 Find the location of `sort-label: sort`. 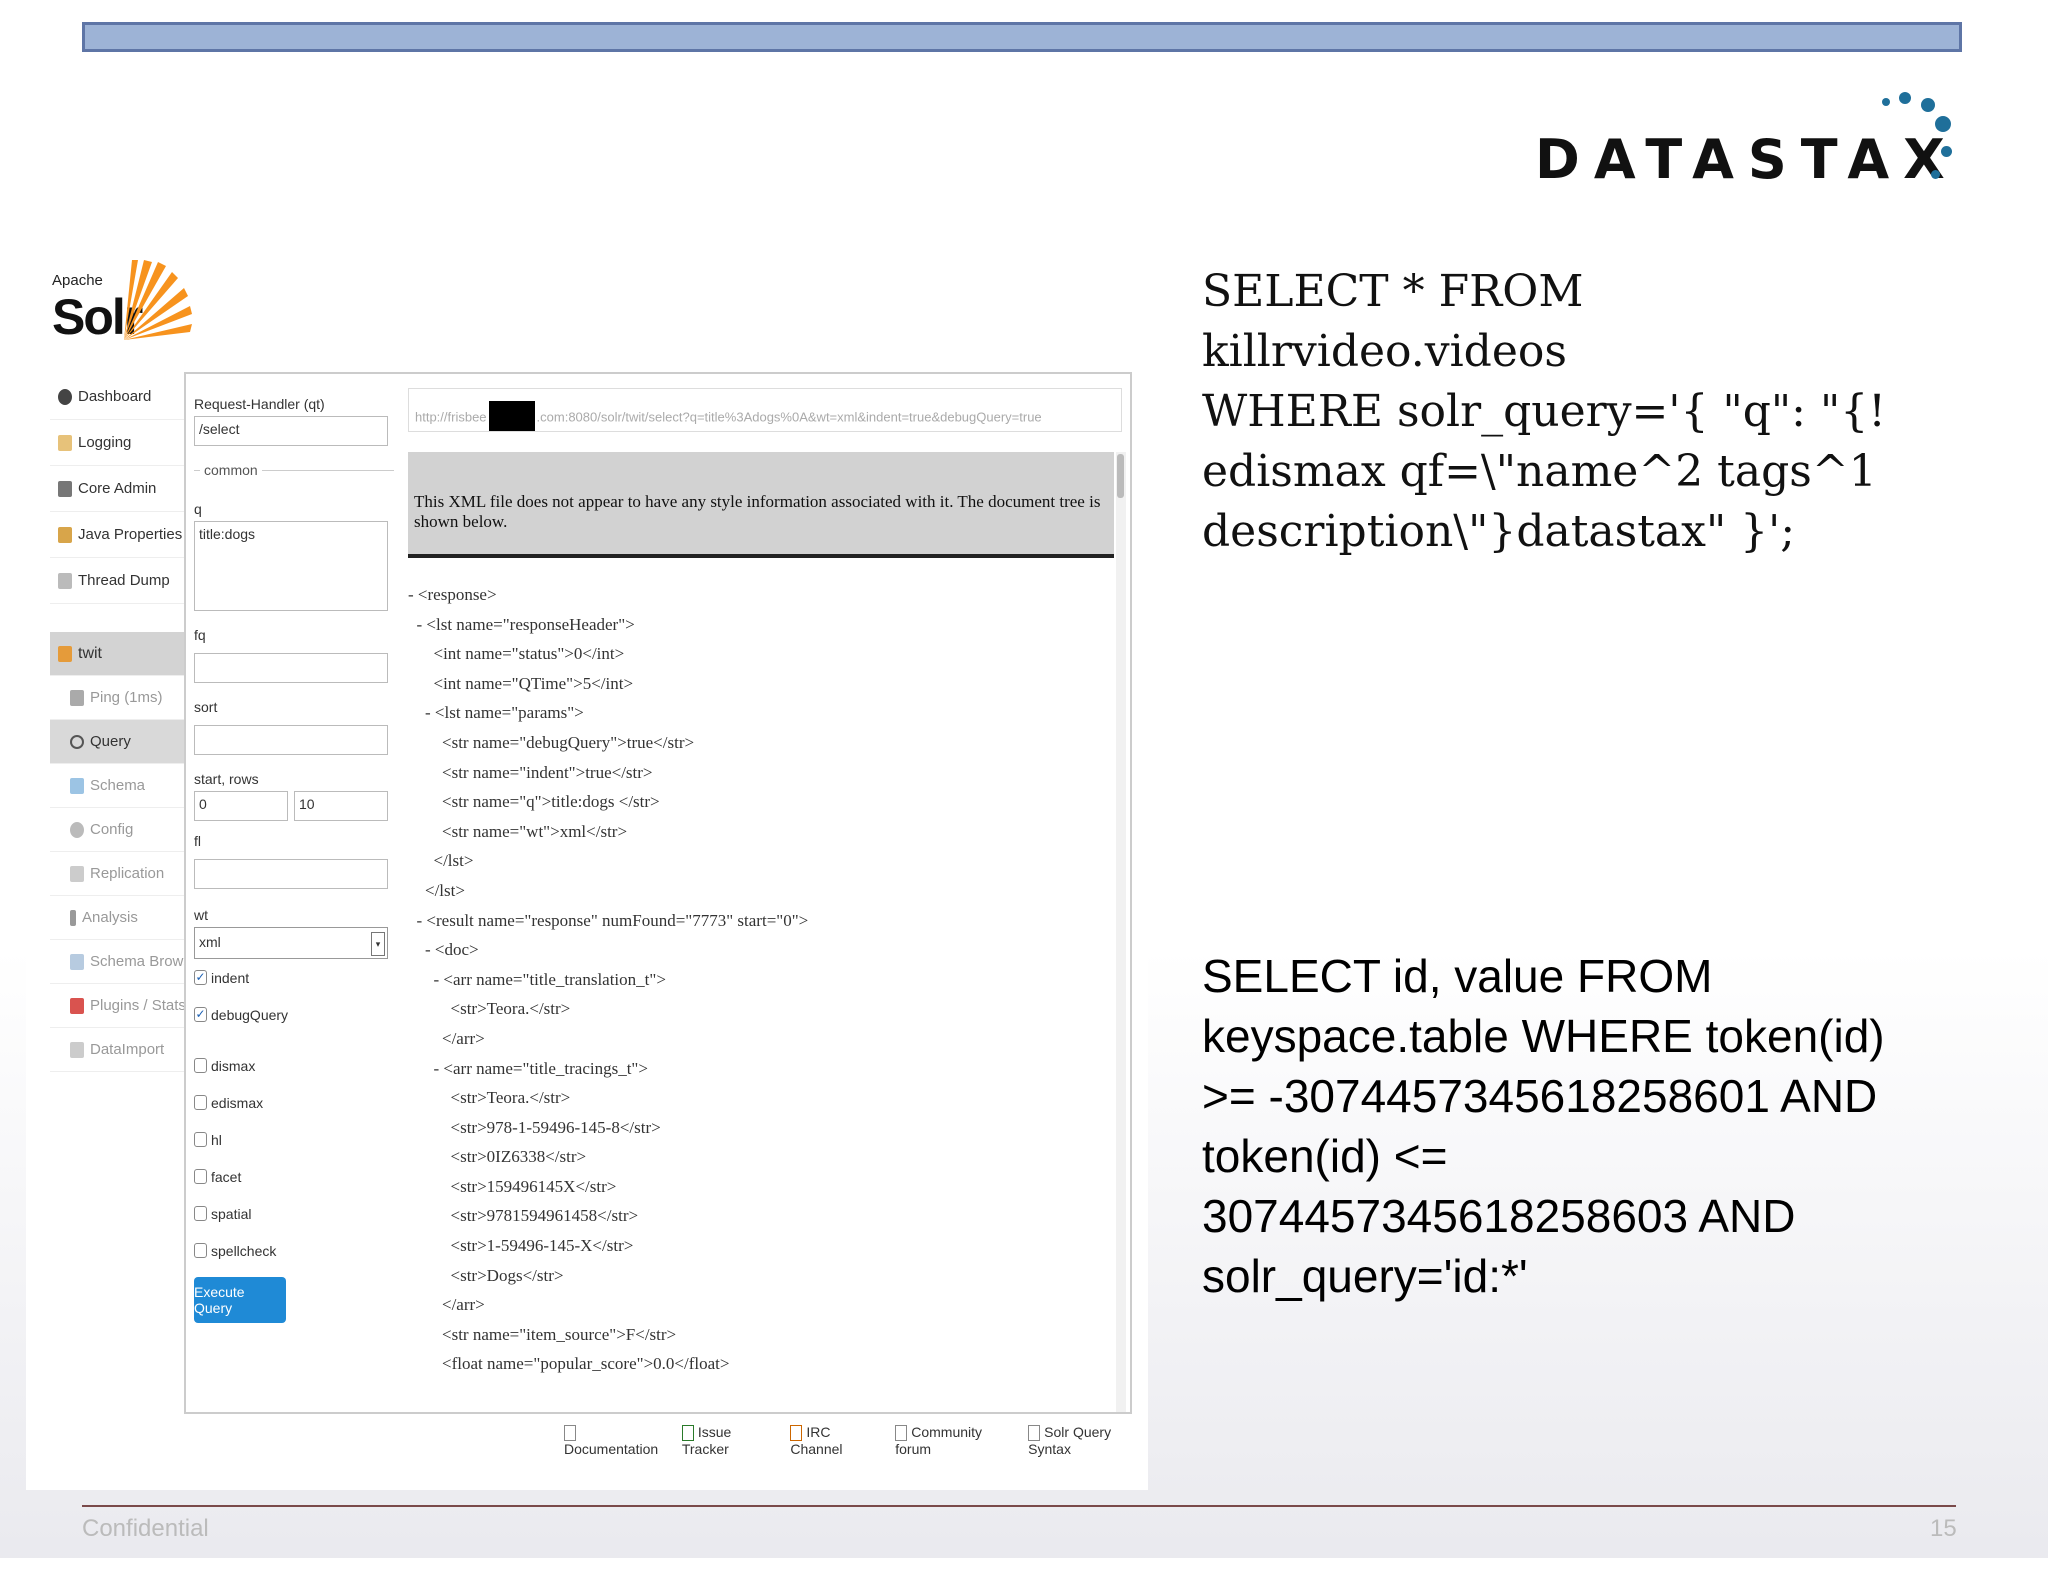

sort-label: sort is located at coordinates (206, 707).